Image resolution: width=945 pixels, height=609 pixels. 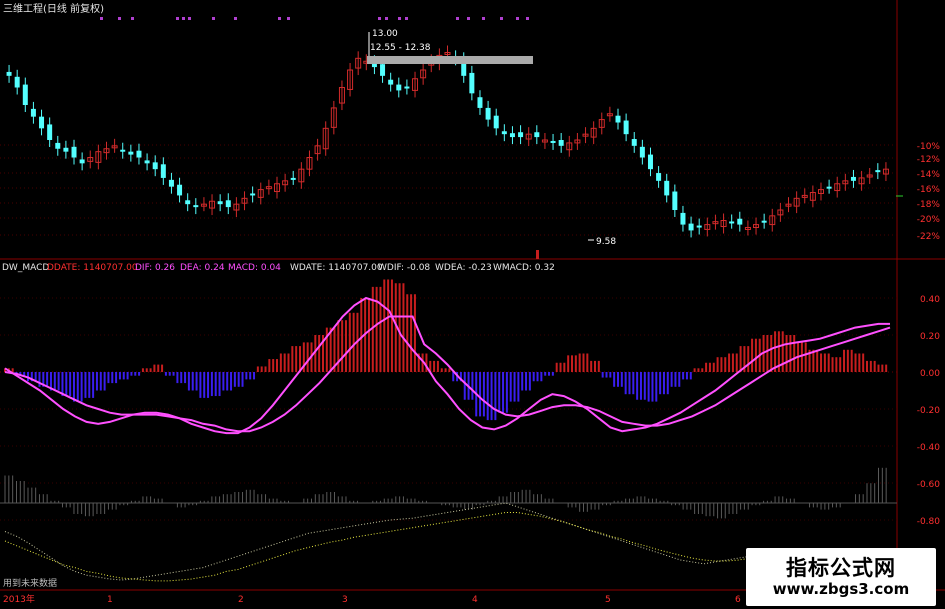 What do you see at coordinates (475, 600) in the screenshot?
I see `time-tick: 4` at bounding box center [475, 600].